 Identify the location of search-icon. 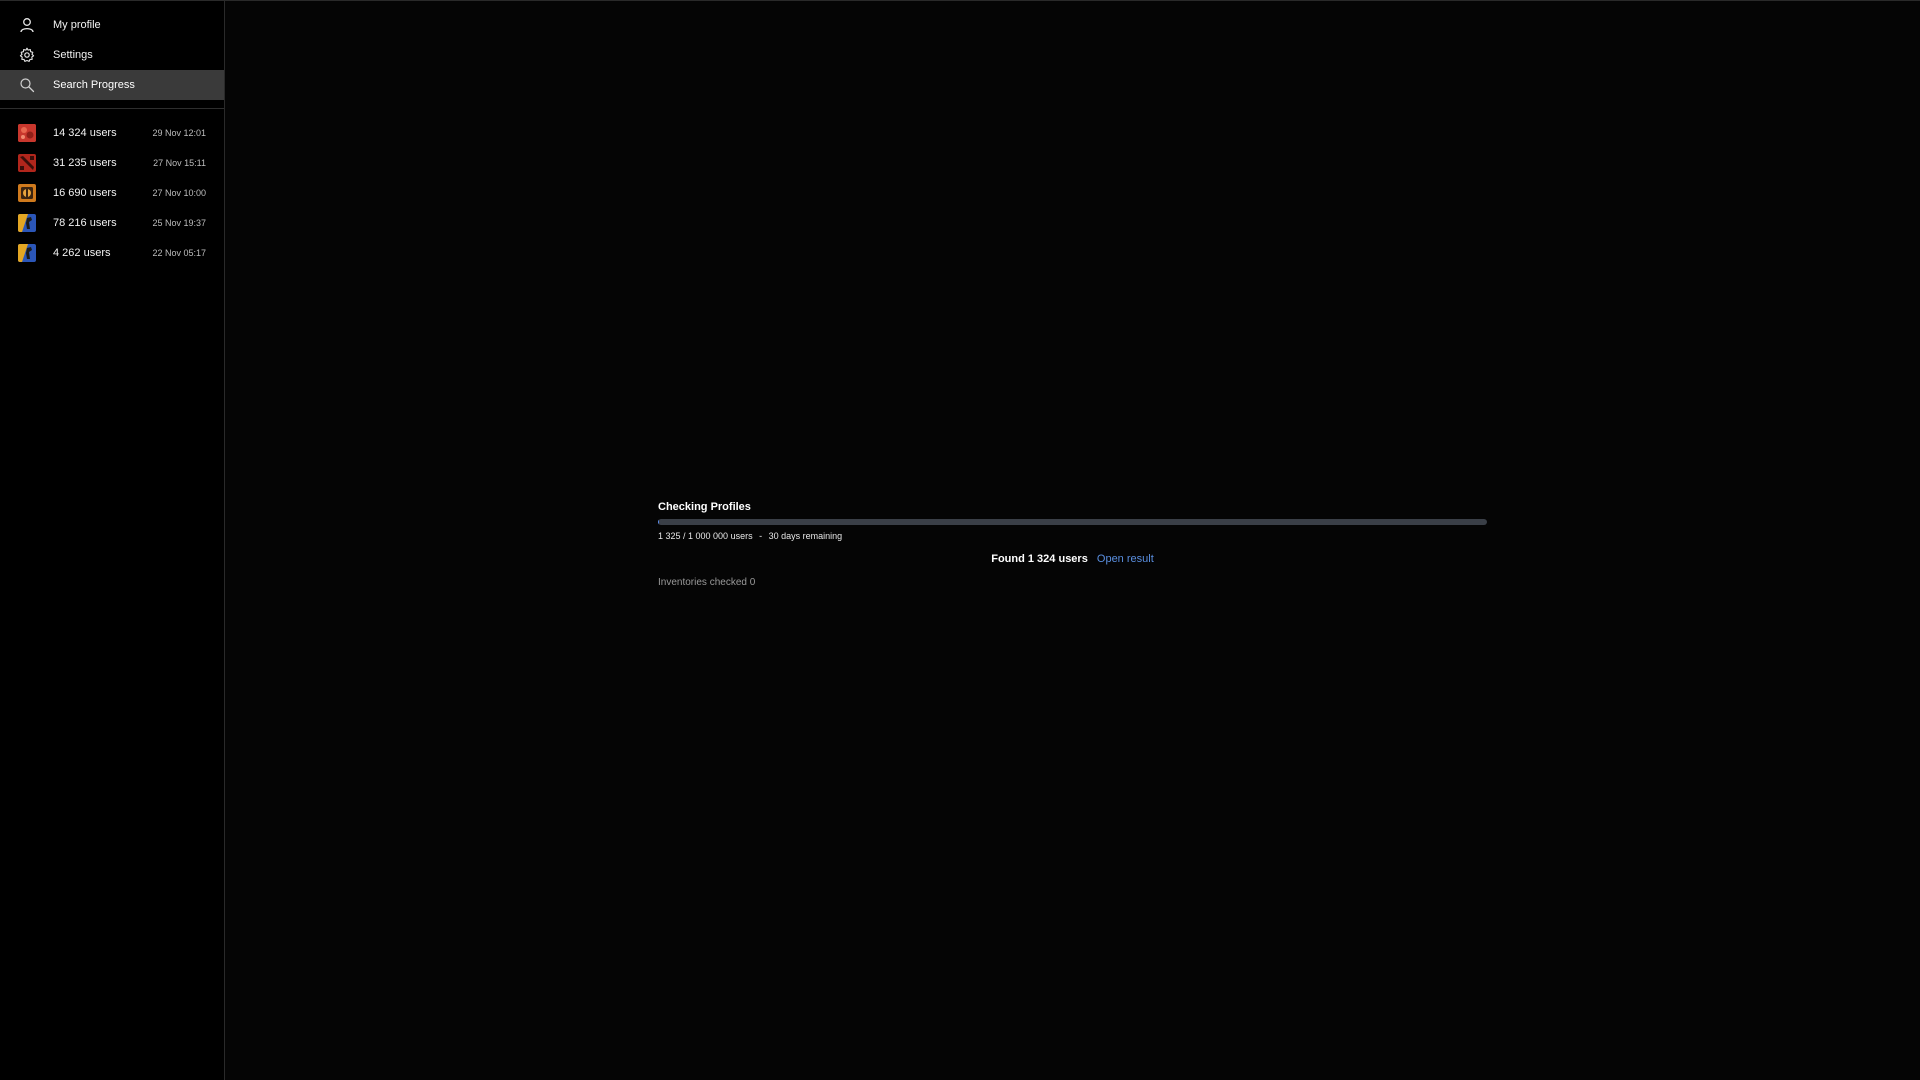
(27, 85).